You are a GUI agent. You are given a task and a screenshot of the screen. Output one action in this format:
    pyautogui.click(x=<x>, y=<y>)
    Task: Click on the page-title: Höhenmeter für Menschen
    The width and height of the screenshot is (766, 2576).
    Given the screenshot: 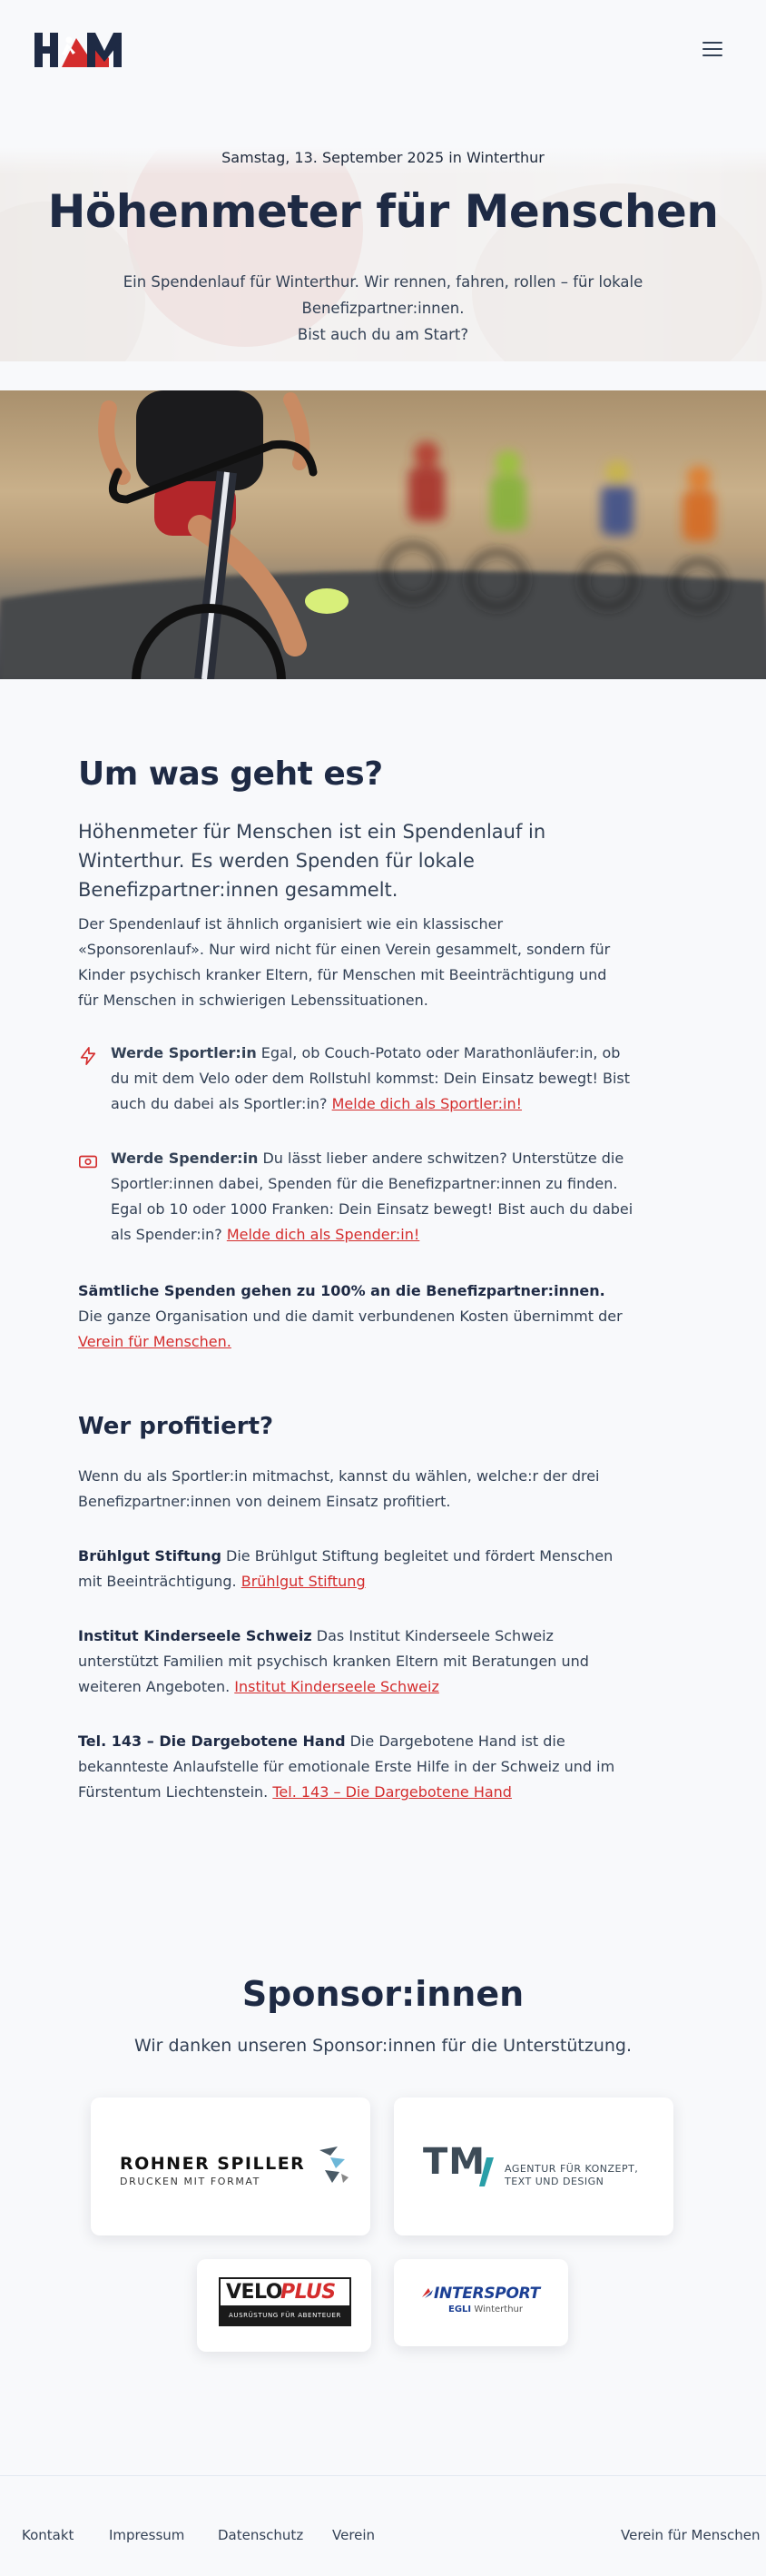 What is the action you would take?
    pyautogui.click(x=383, y=211)
    